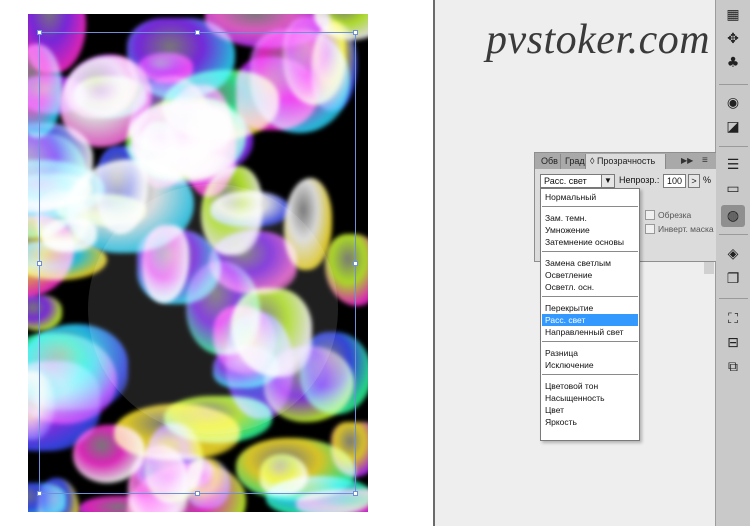 The image size is (750, 526). What do you see at coordinates (733, 367) in the screenshot?
I see `pathfinder-icon: ⧉` at bounding box center [733, 367].